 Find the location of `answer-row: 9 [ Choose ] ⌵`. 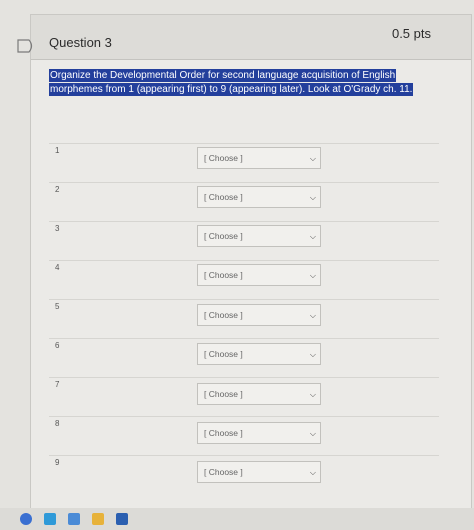

answer-row: 9 [ Choose ] ⌵ is located at coordinates (244, 474).